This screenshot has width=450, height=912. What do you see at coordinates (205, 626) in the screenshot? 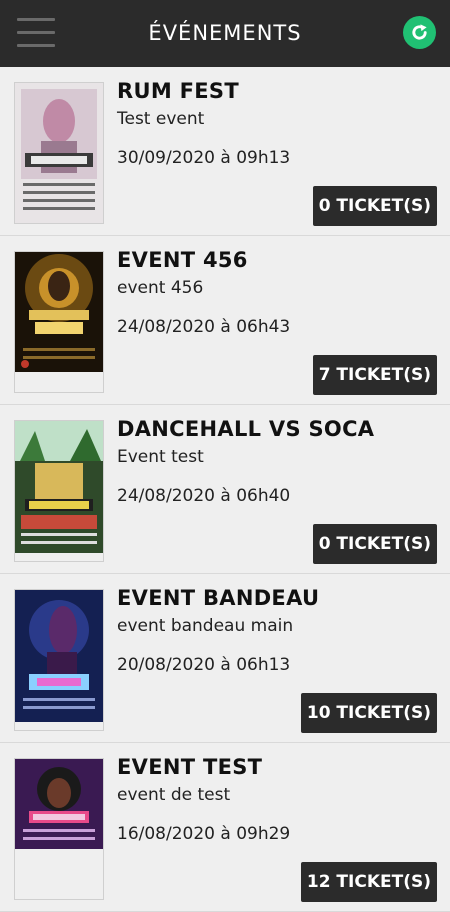
I see `event-subtitle: event bandeau main` at bounding box center [205, 626].